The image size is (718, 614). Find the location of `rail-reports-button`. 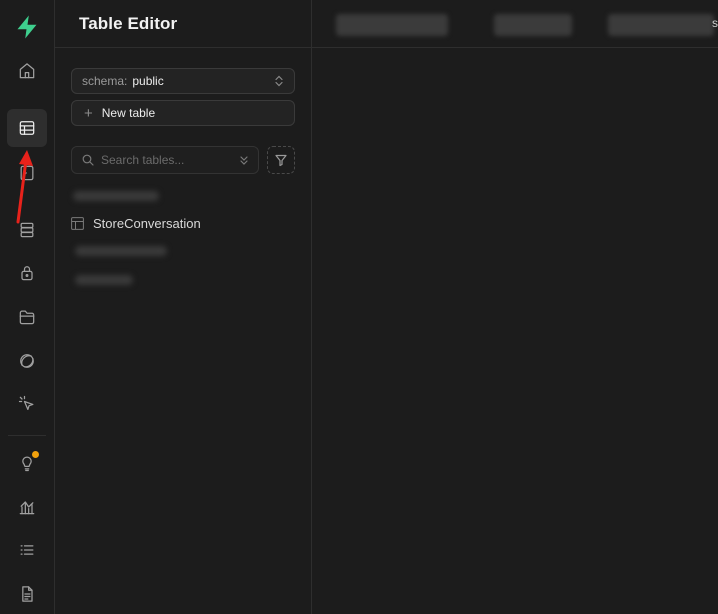

rail-reports-button is located at coordinates (27, 507).